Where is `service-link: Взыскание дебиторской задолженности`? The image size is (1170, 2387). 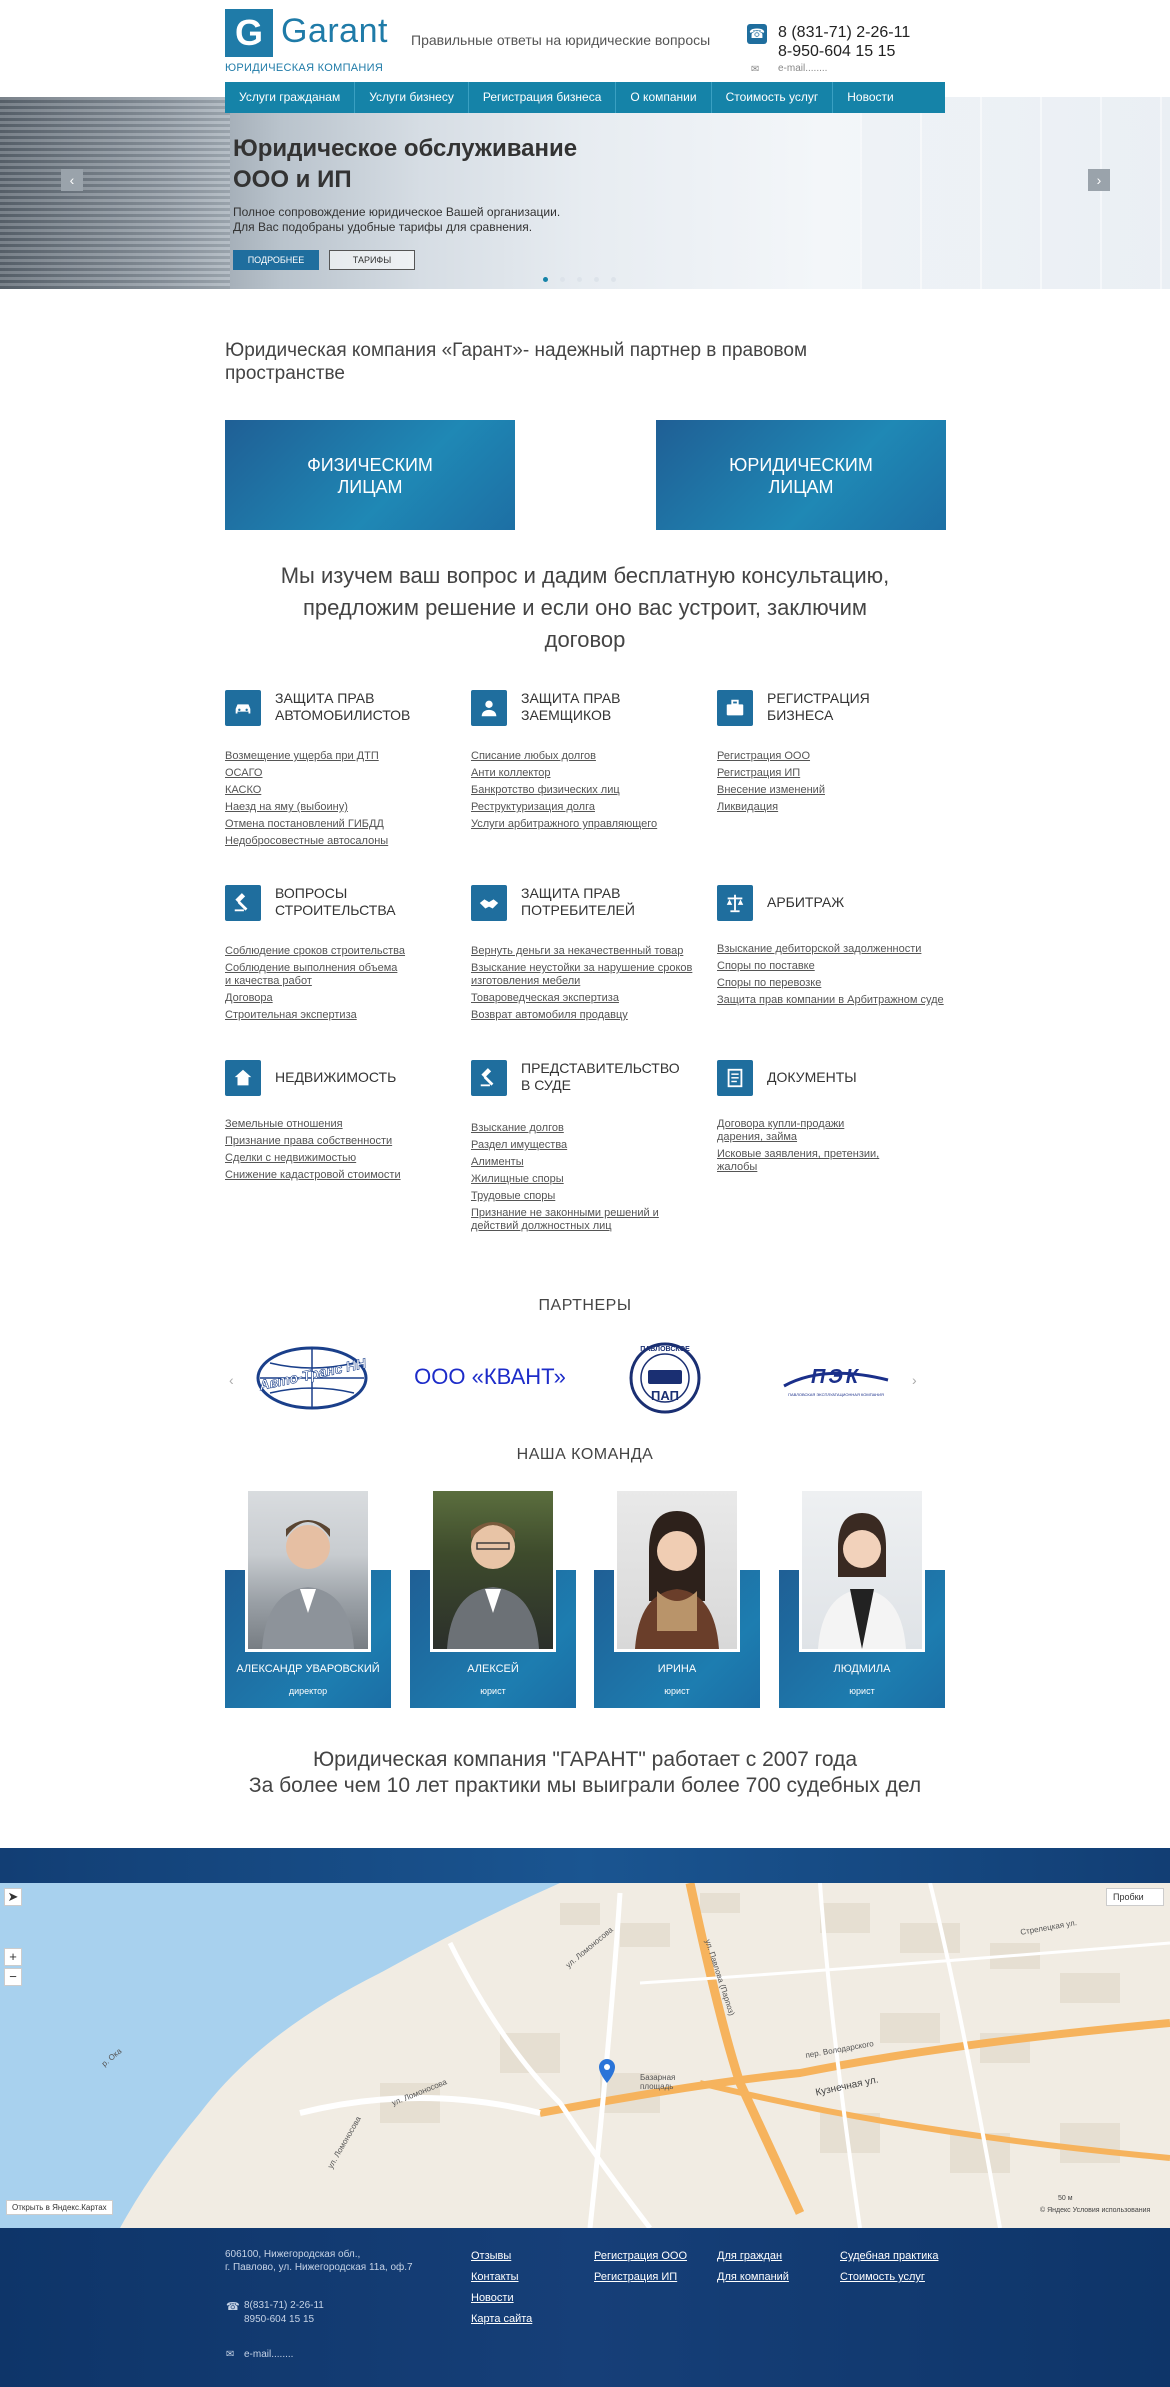 service-link: Взыскание дебиторской задолженности is located at coordinates (837, 949).